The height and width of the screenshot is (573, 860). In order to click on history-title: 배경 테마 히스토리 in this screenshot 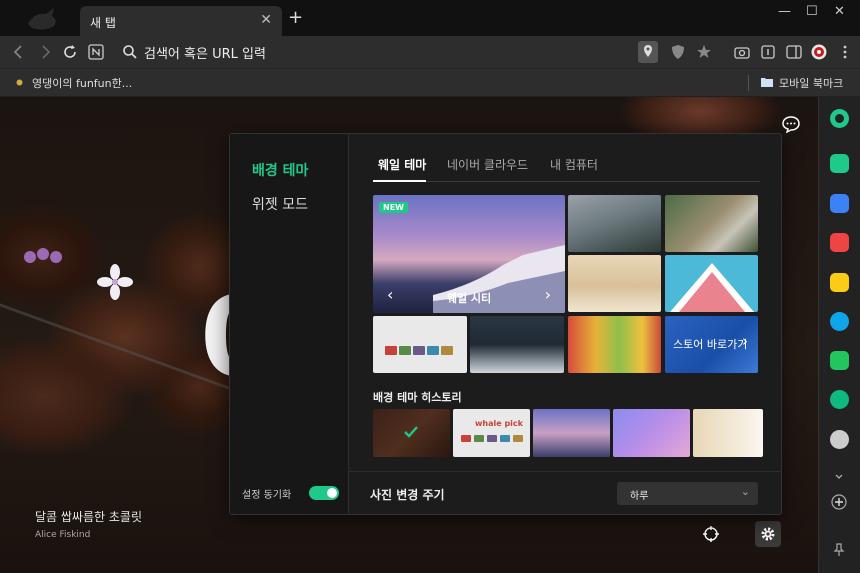, I will do `click(417, 397)`.